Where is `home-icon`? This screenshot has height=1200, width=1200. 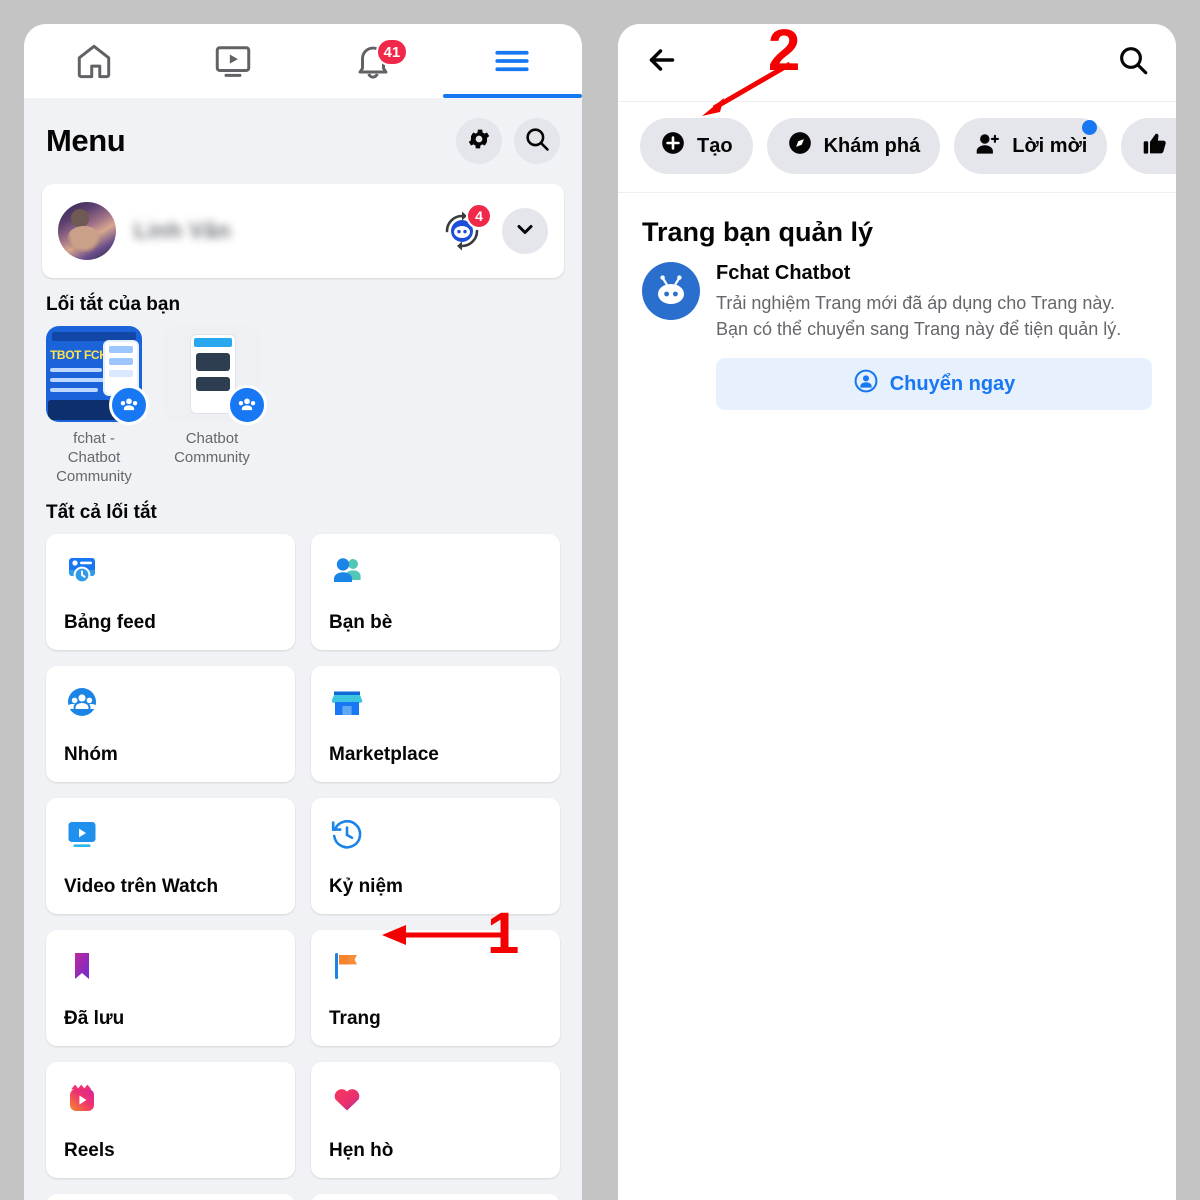 home-icon is located at coordinates (94, 61).